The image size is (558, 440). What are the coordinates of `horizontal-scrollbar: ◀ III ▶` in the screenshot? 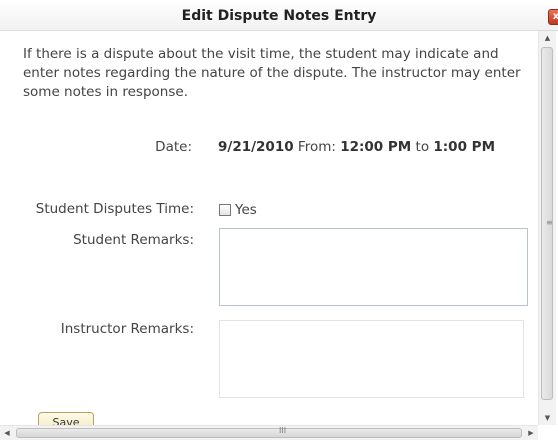 It's located at (269, 432).